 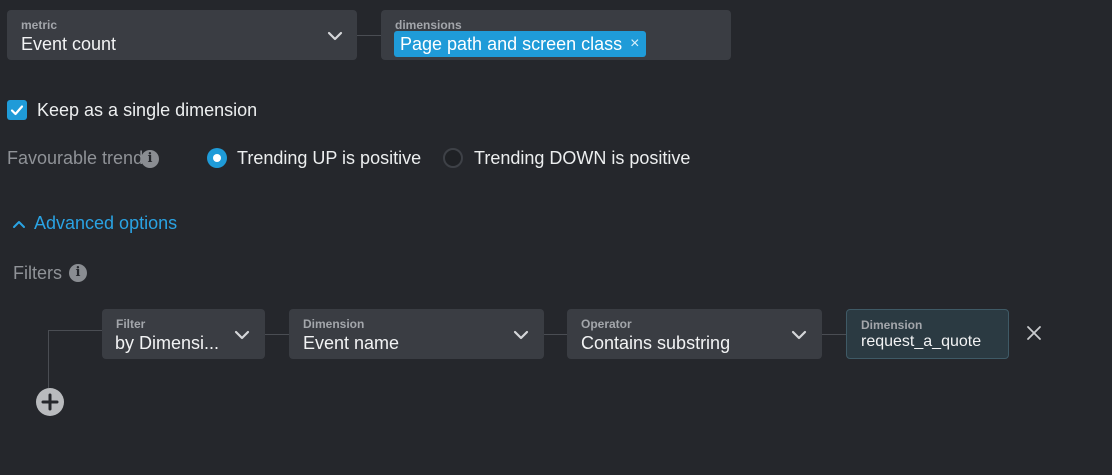 I want to click on keep-single-checkbox, so click(x=17, y=110).